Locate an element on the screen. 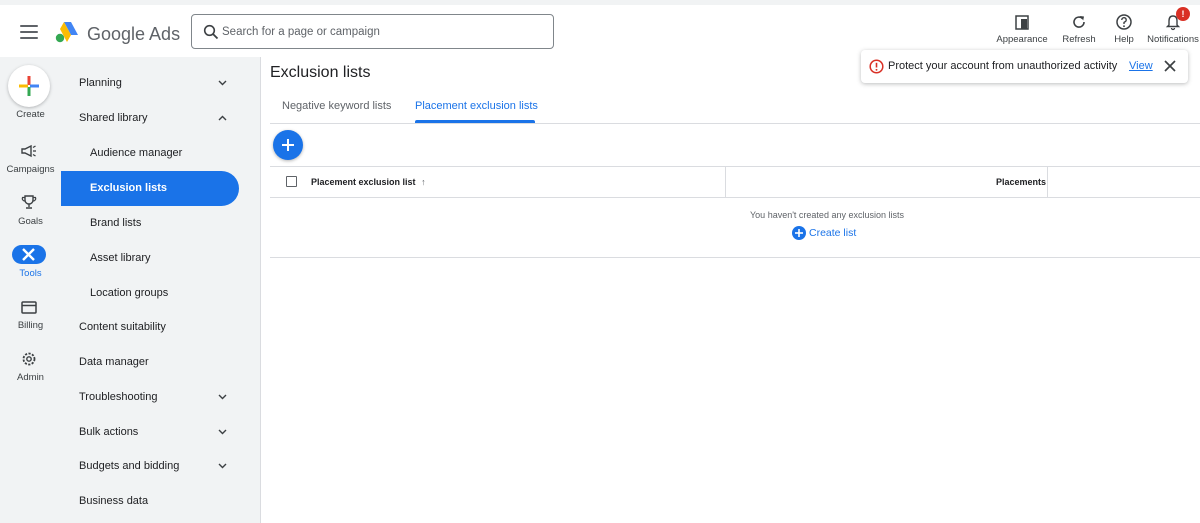 This screenshot has height=523, width=1200. wrench-icon is located at coordinates (28, 254).